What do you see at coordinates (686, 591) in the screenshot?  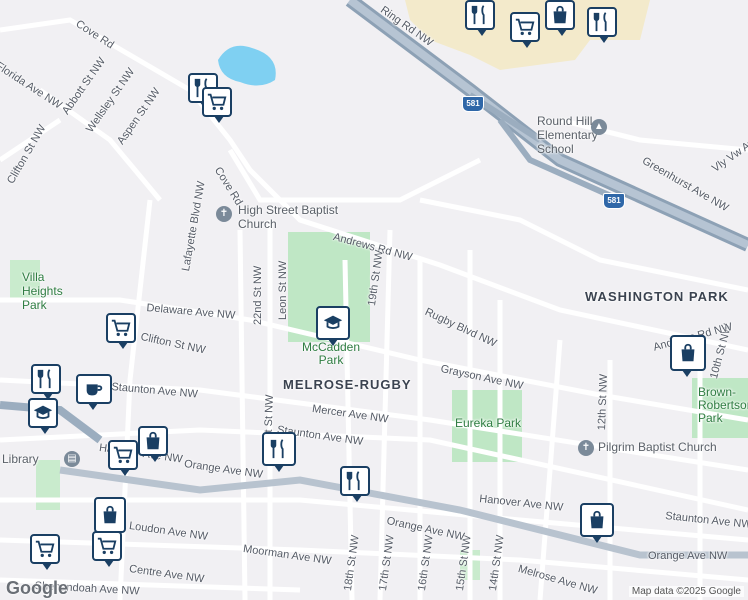 I see `map-attribution: Map data ©2025 Google` at bounding box center [686, 591].